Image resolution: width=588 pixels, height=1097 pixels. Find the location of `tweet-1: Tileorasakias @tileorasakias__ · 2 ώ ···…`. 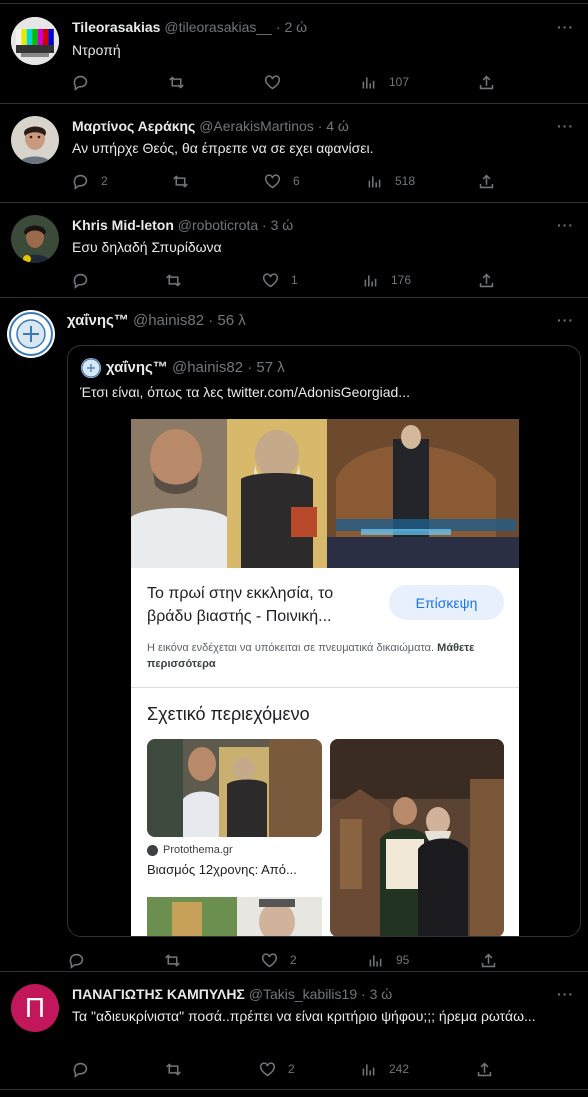

tweet-1: Tileorasakias @tileorasakias__ · 2 ώ ···… is located at coordinates (294, 54).